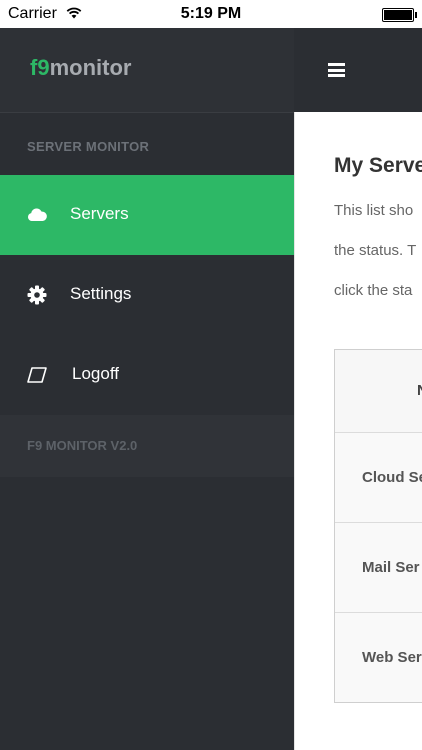  Describe the element at coordinates (358, 70) in the screenshot. I see `top-bar` at that location.